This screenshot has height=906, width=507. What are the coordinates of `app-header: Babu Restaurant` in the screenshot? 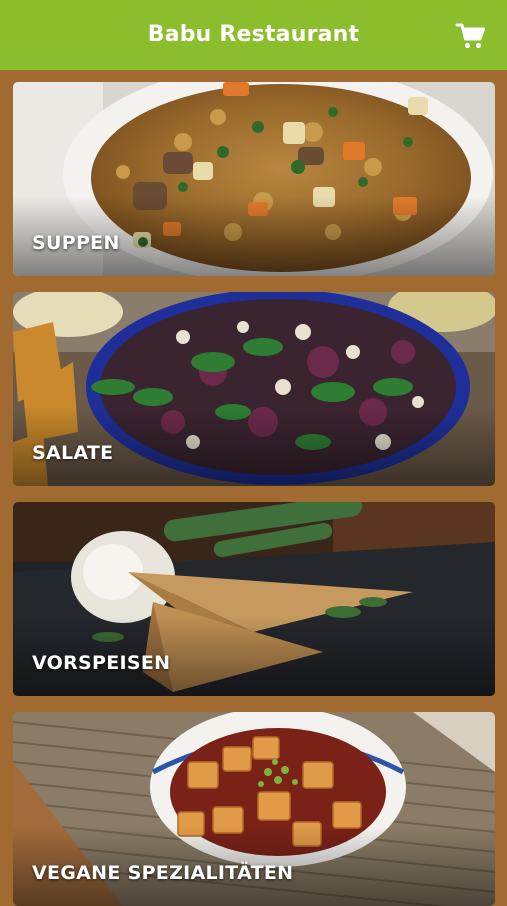 It's located at (253, 35).